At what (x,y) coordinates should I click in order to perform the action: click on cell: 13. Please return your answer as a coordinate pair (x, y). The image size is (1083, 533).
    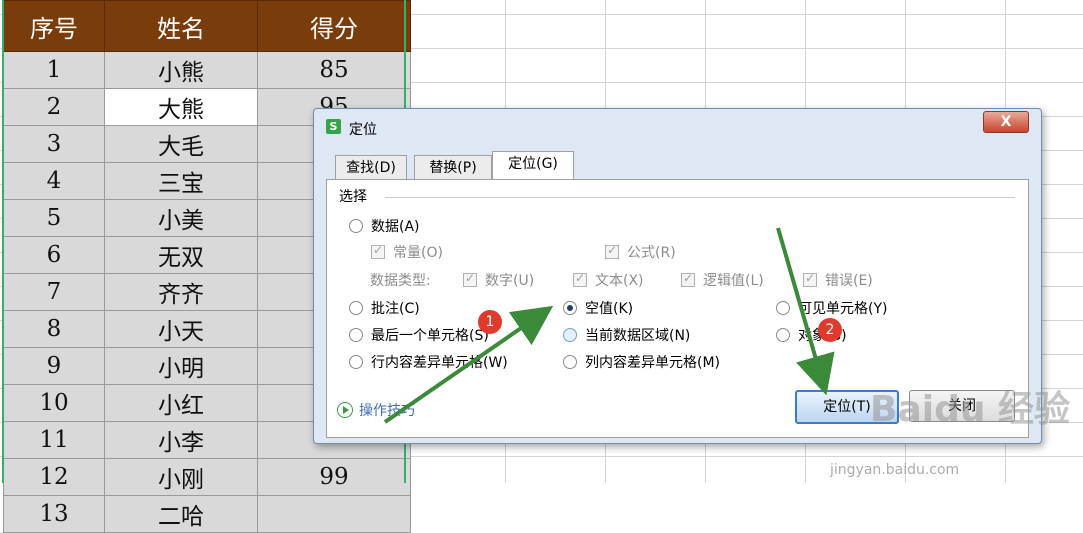
    Looking at the image, I should click on (54, 514).